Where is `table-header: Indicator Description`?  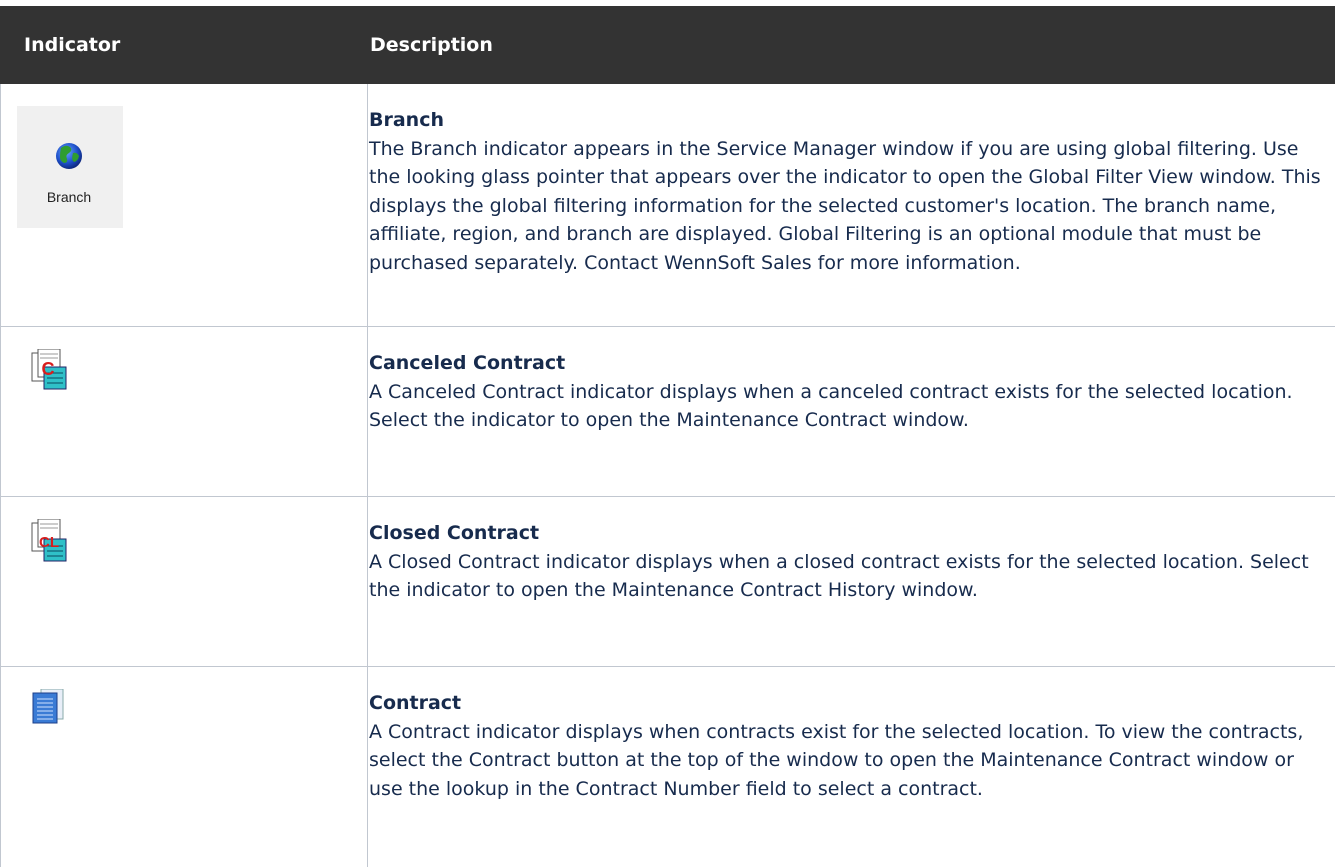
table-header: Indicator Description is located at coordinates (667, 45).